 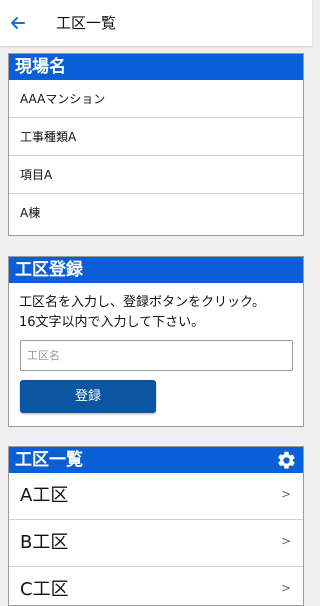 I want to click on item-row: 項目A, so click(x=156, y=175).